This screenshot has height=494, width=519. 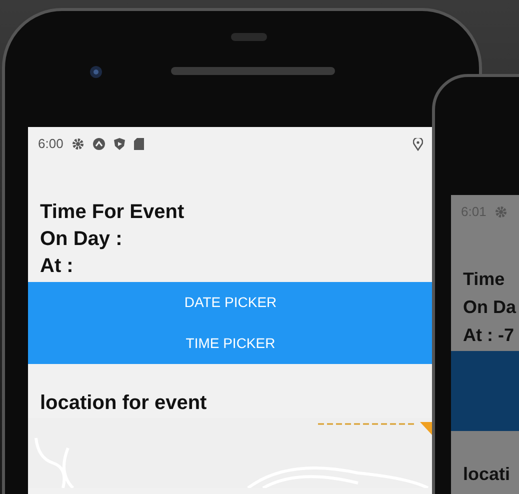 I want to click on day-label: On Day :, so click(x=81, y=239).